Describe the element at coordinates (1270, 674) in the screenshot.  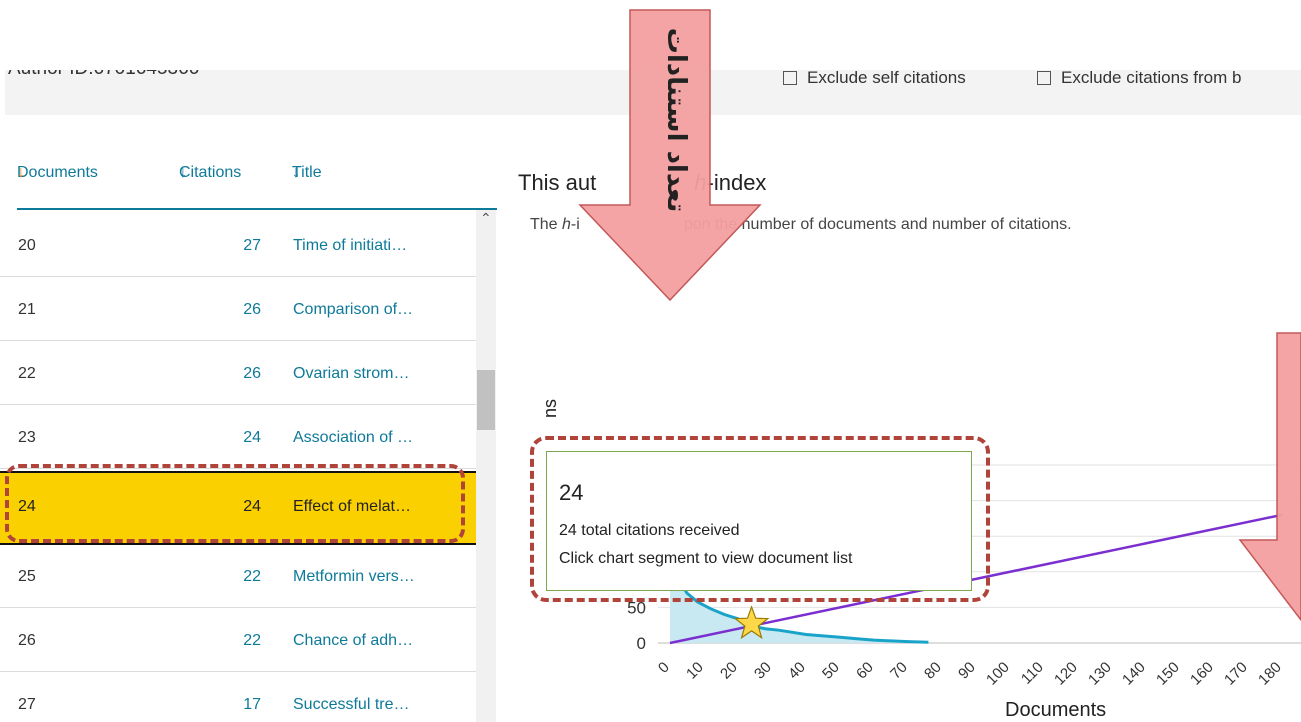
I see `x-tick-label: 180` at that location.